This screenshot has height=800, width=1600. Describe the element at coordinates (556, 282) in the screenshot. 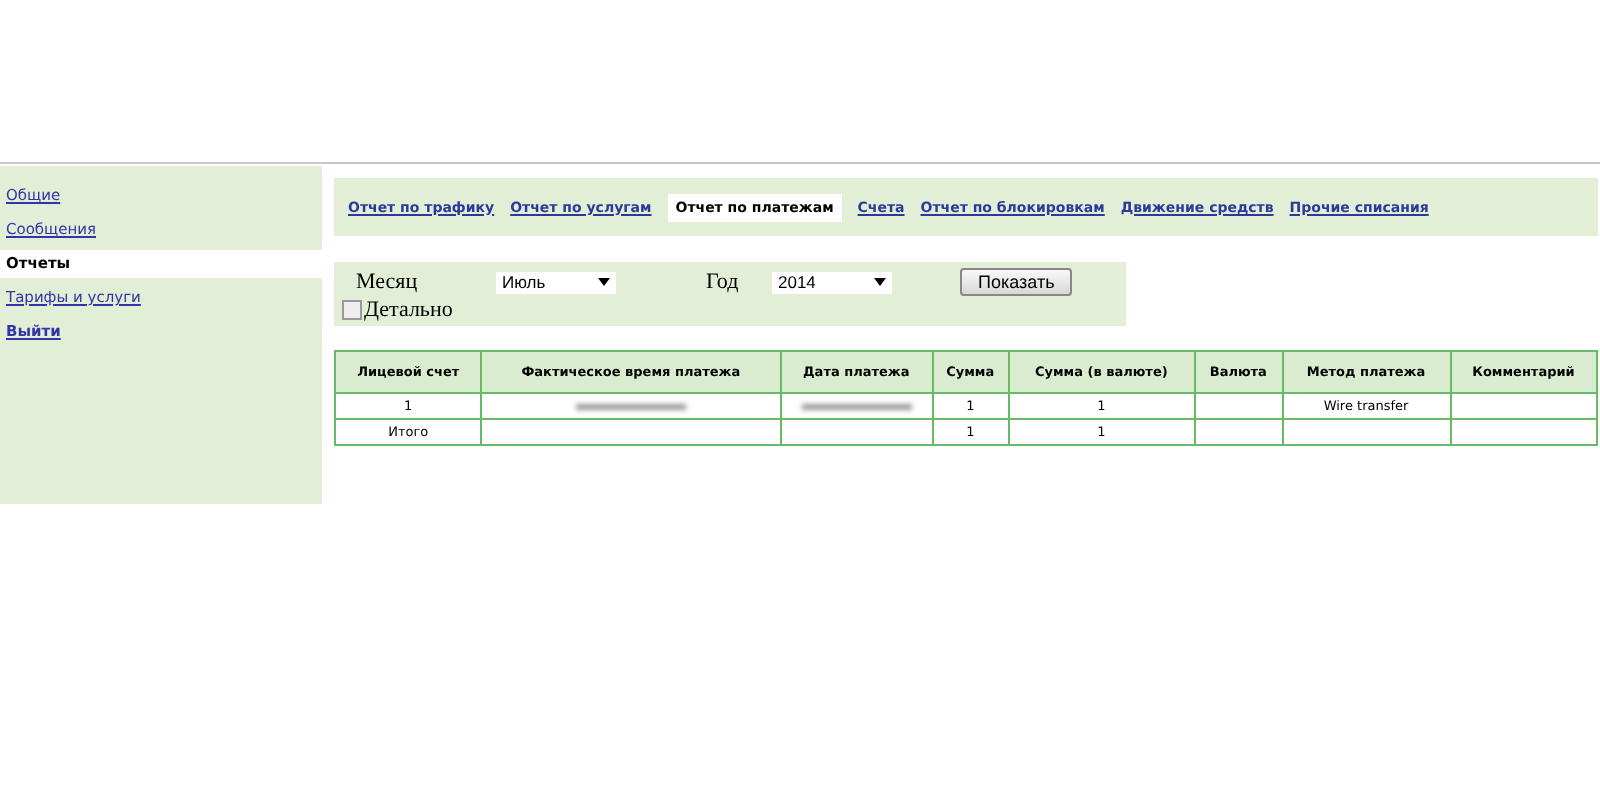

I see `month-dropdown: Июль` at that location.